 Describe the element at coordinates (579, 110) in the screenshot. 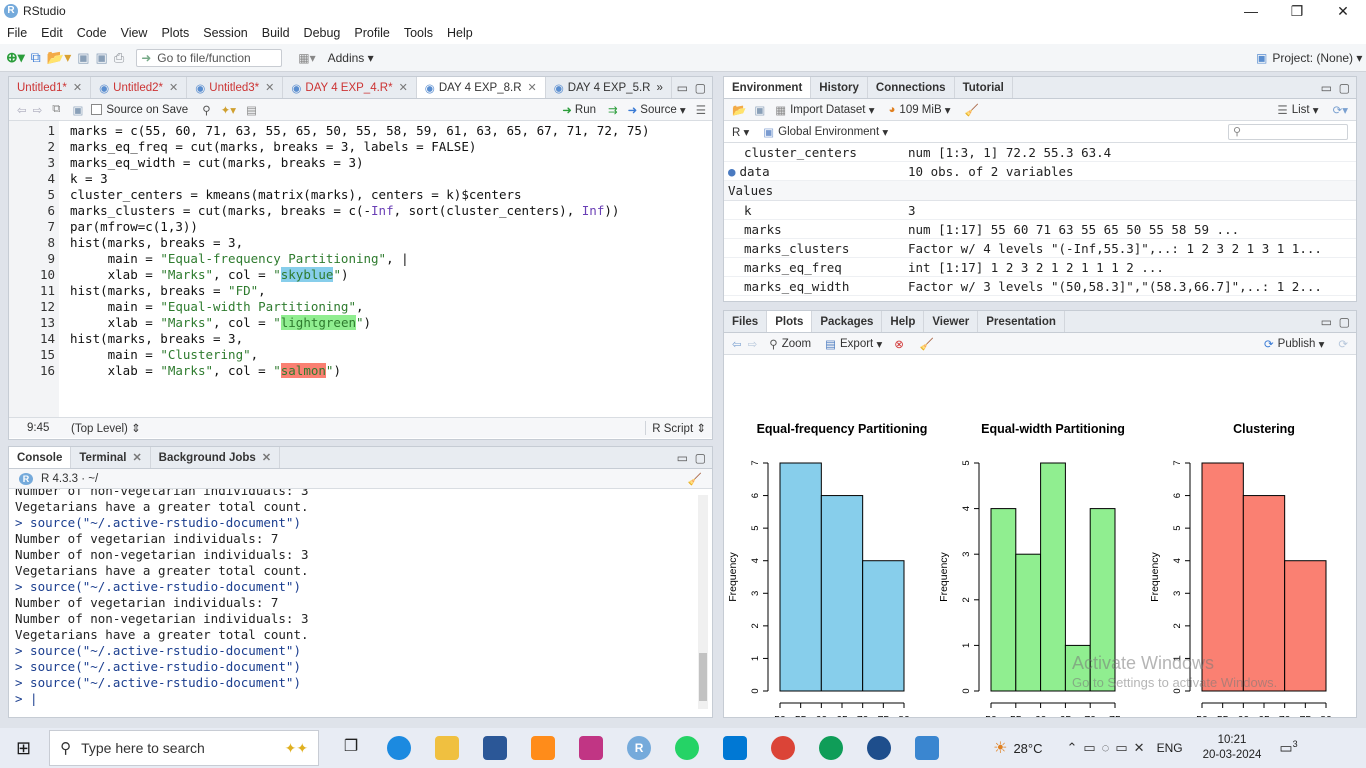

I see `run-button: ➜ Run` at that location.